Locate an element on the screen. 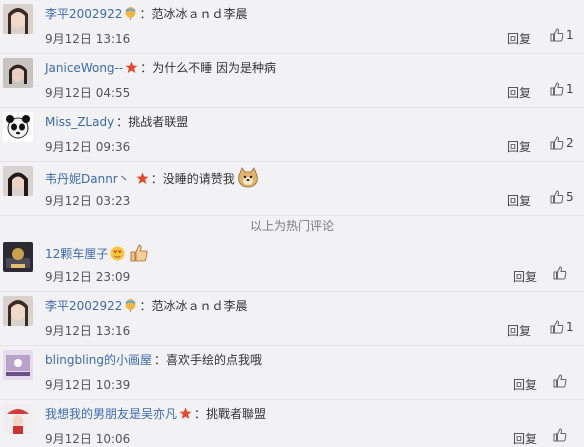 This screenshot has width=584, height=447. comment-item: blingbling的小画屋 ： 喜欢手绘的点我哦 9月12日 10:39 回复 is located at coordinates (292, 373).